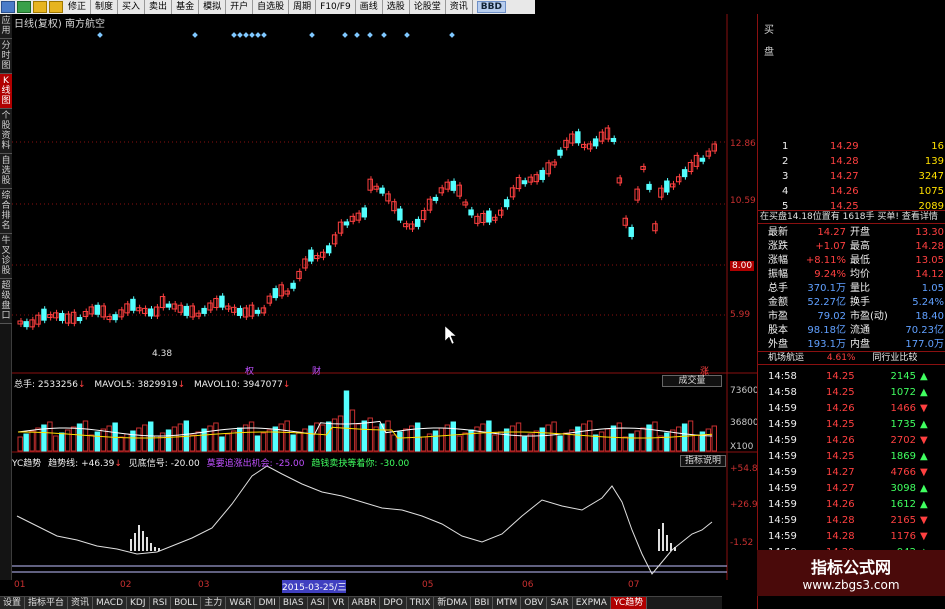  What do you see at coordinates (6, 131) in the screenshot?
I see `left-tab: 个股资料` at bounding box center [6, 131].